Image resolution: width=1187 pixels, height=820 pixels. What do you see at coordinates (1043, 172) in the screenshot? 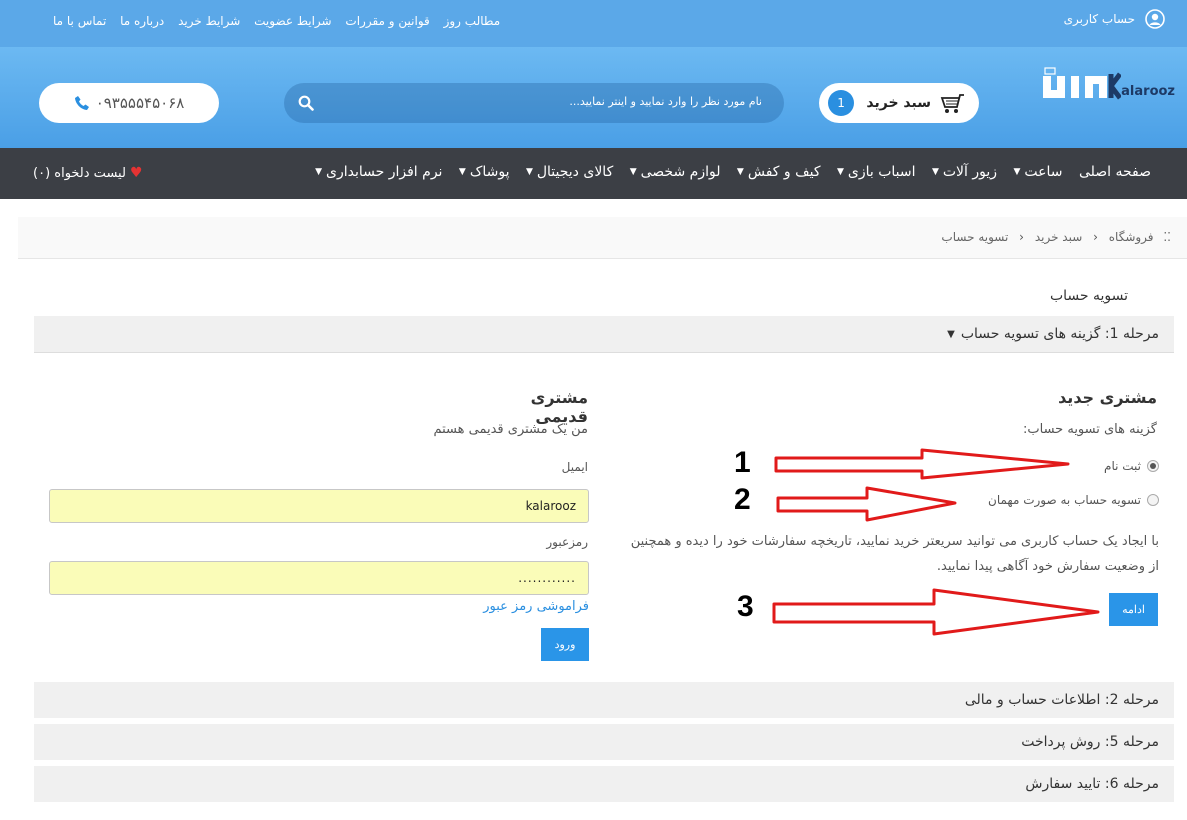
I see `nav-item-label: ساعت` at bounding box center [1043, 172].